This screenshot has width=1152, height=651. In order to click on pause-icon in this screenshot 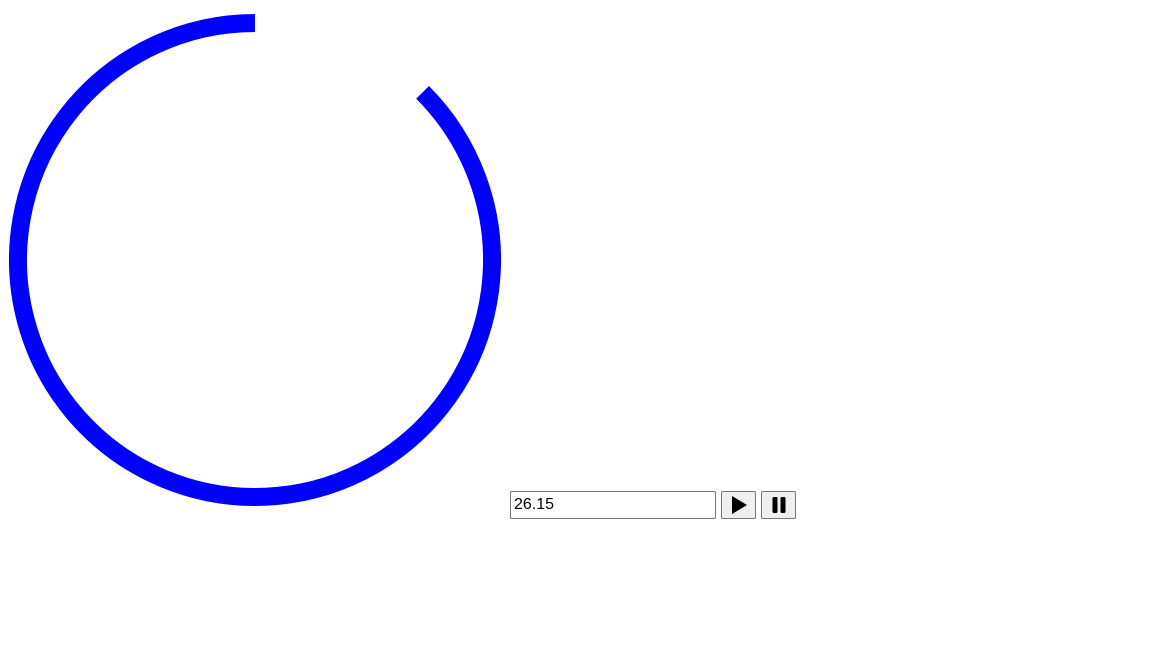, I will do `click(778, 505)`.